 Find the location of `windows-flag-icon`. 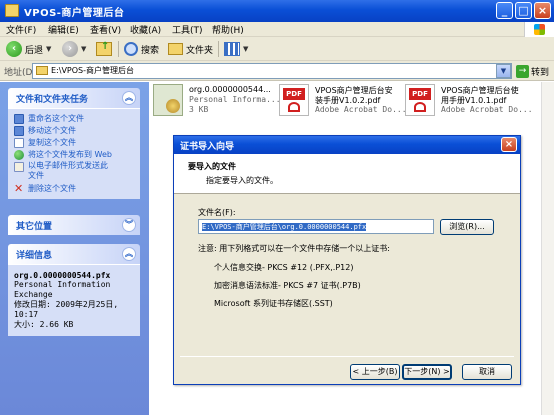

windows-flag-icon is located at coordinates (539, 29).